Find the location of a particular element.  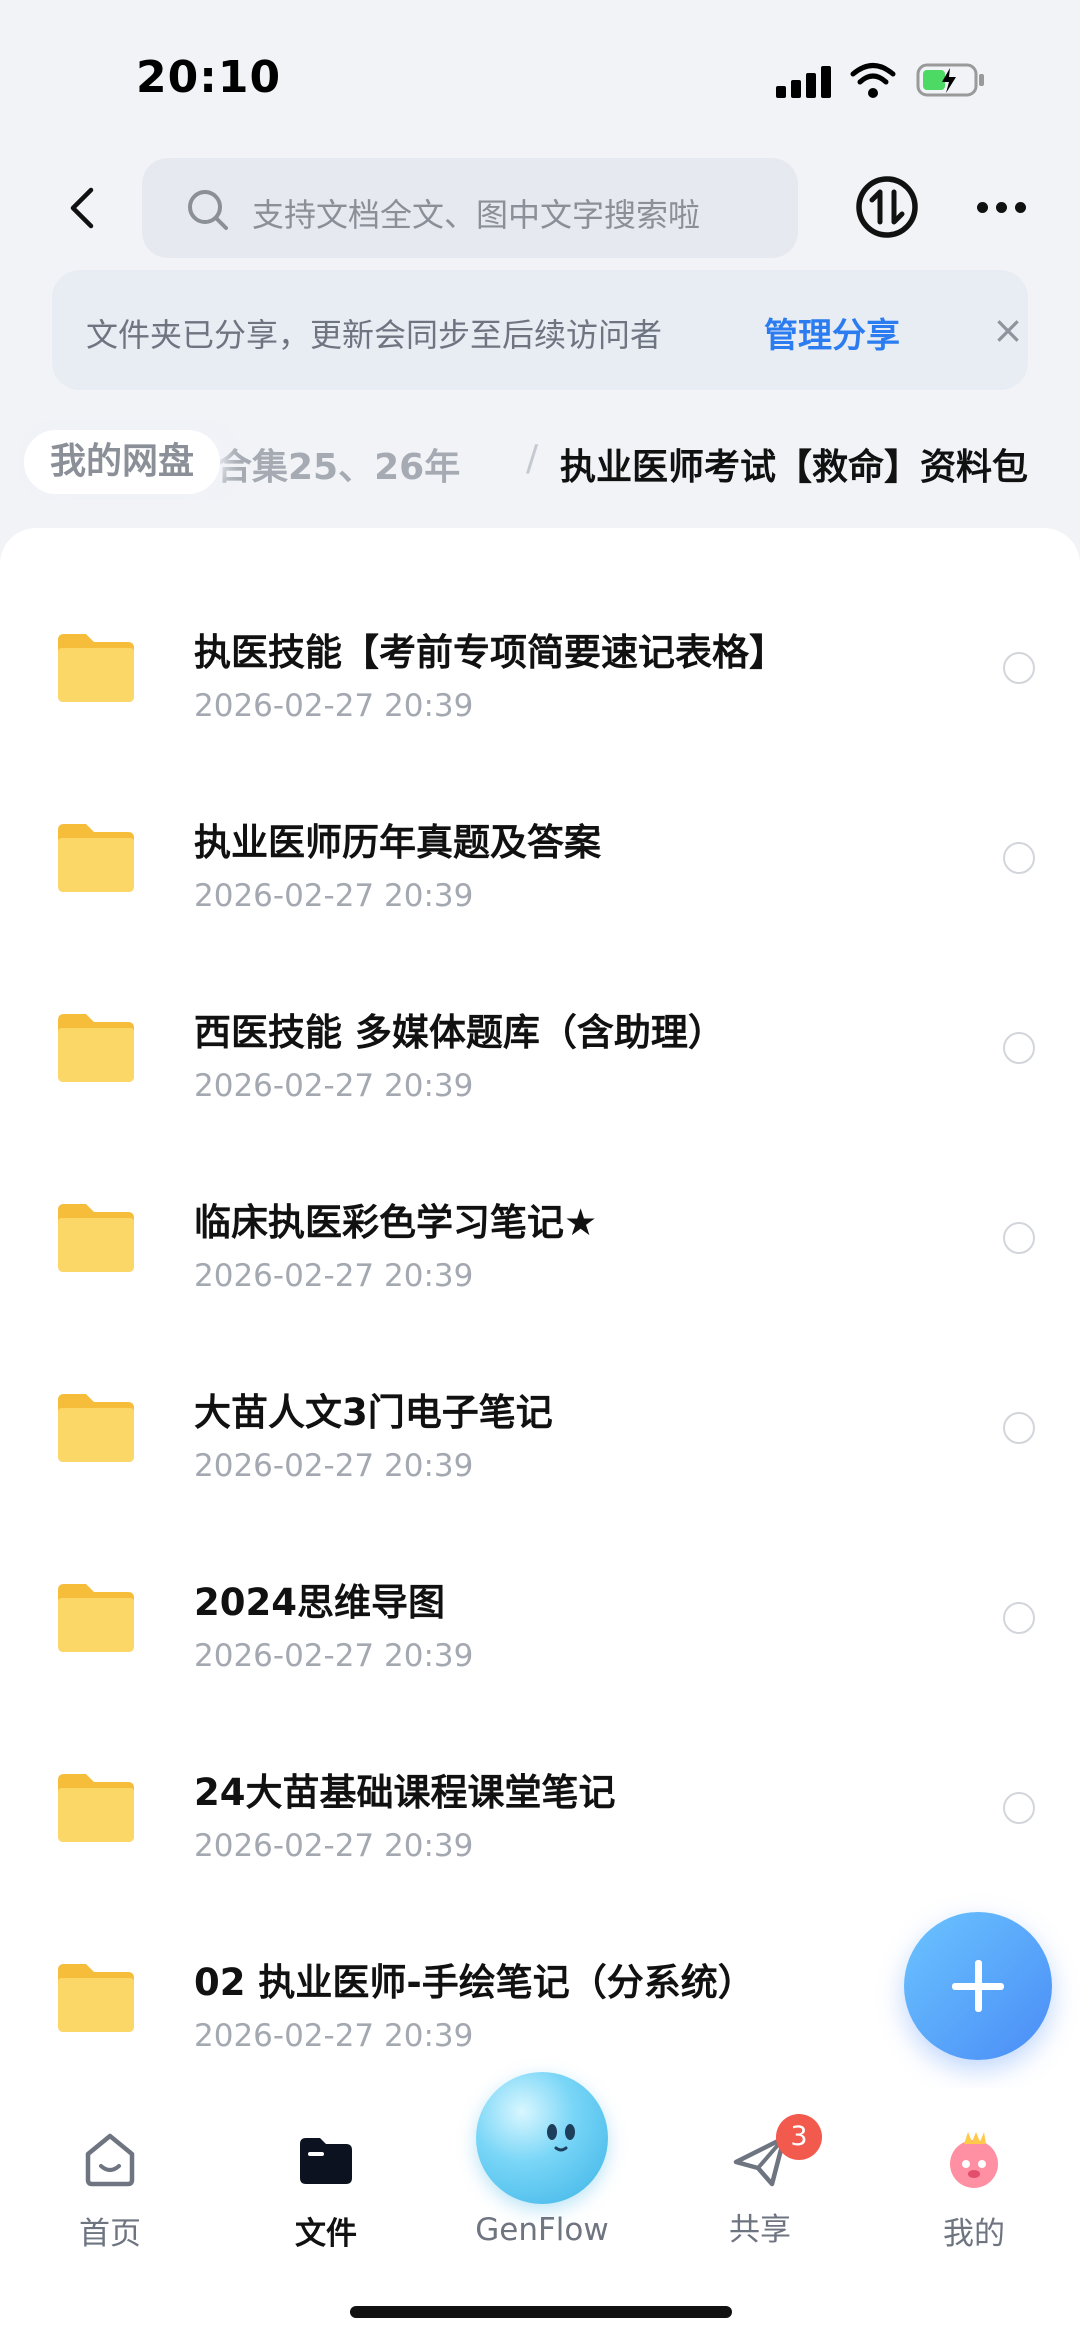

list-item: 临床执医彩色学习笔记★ 2026-02-27 20:39 is located at coordinates (540, 1235).